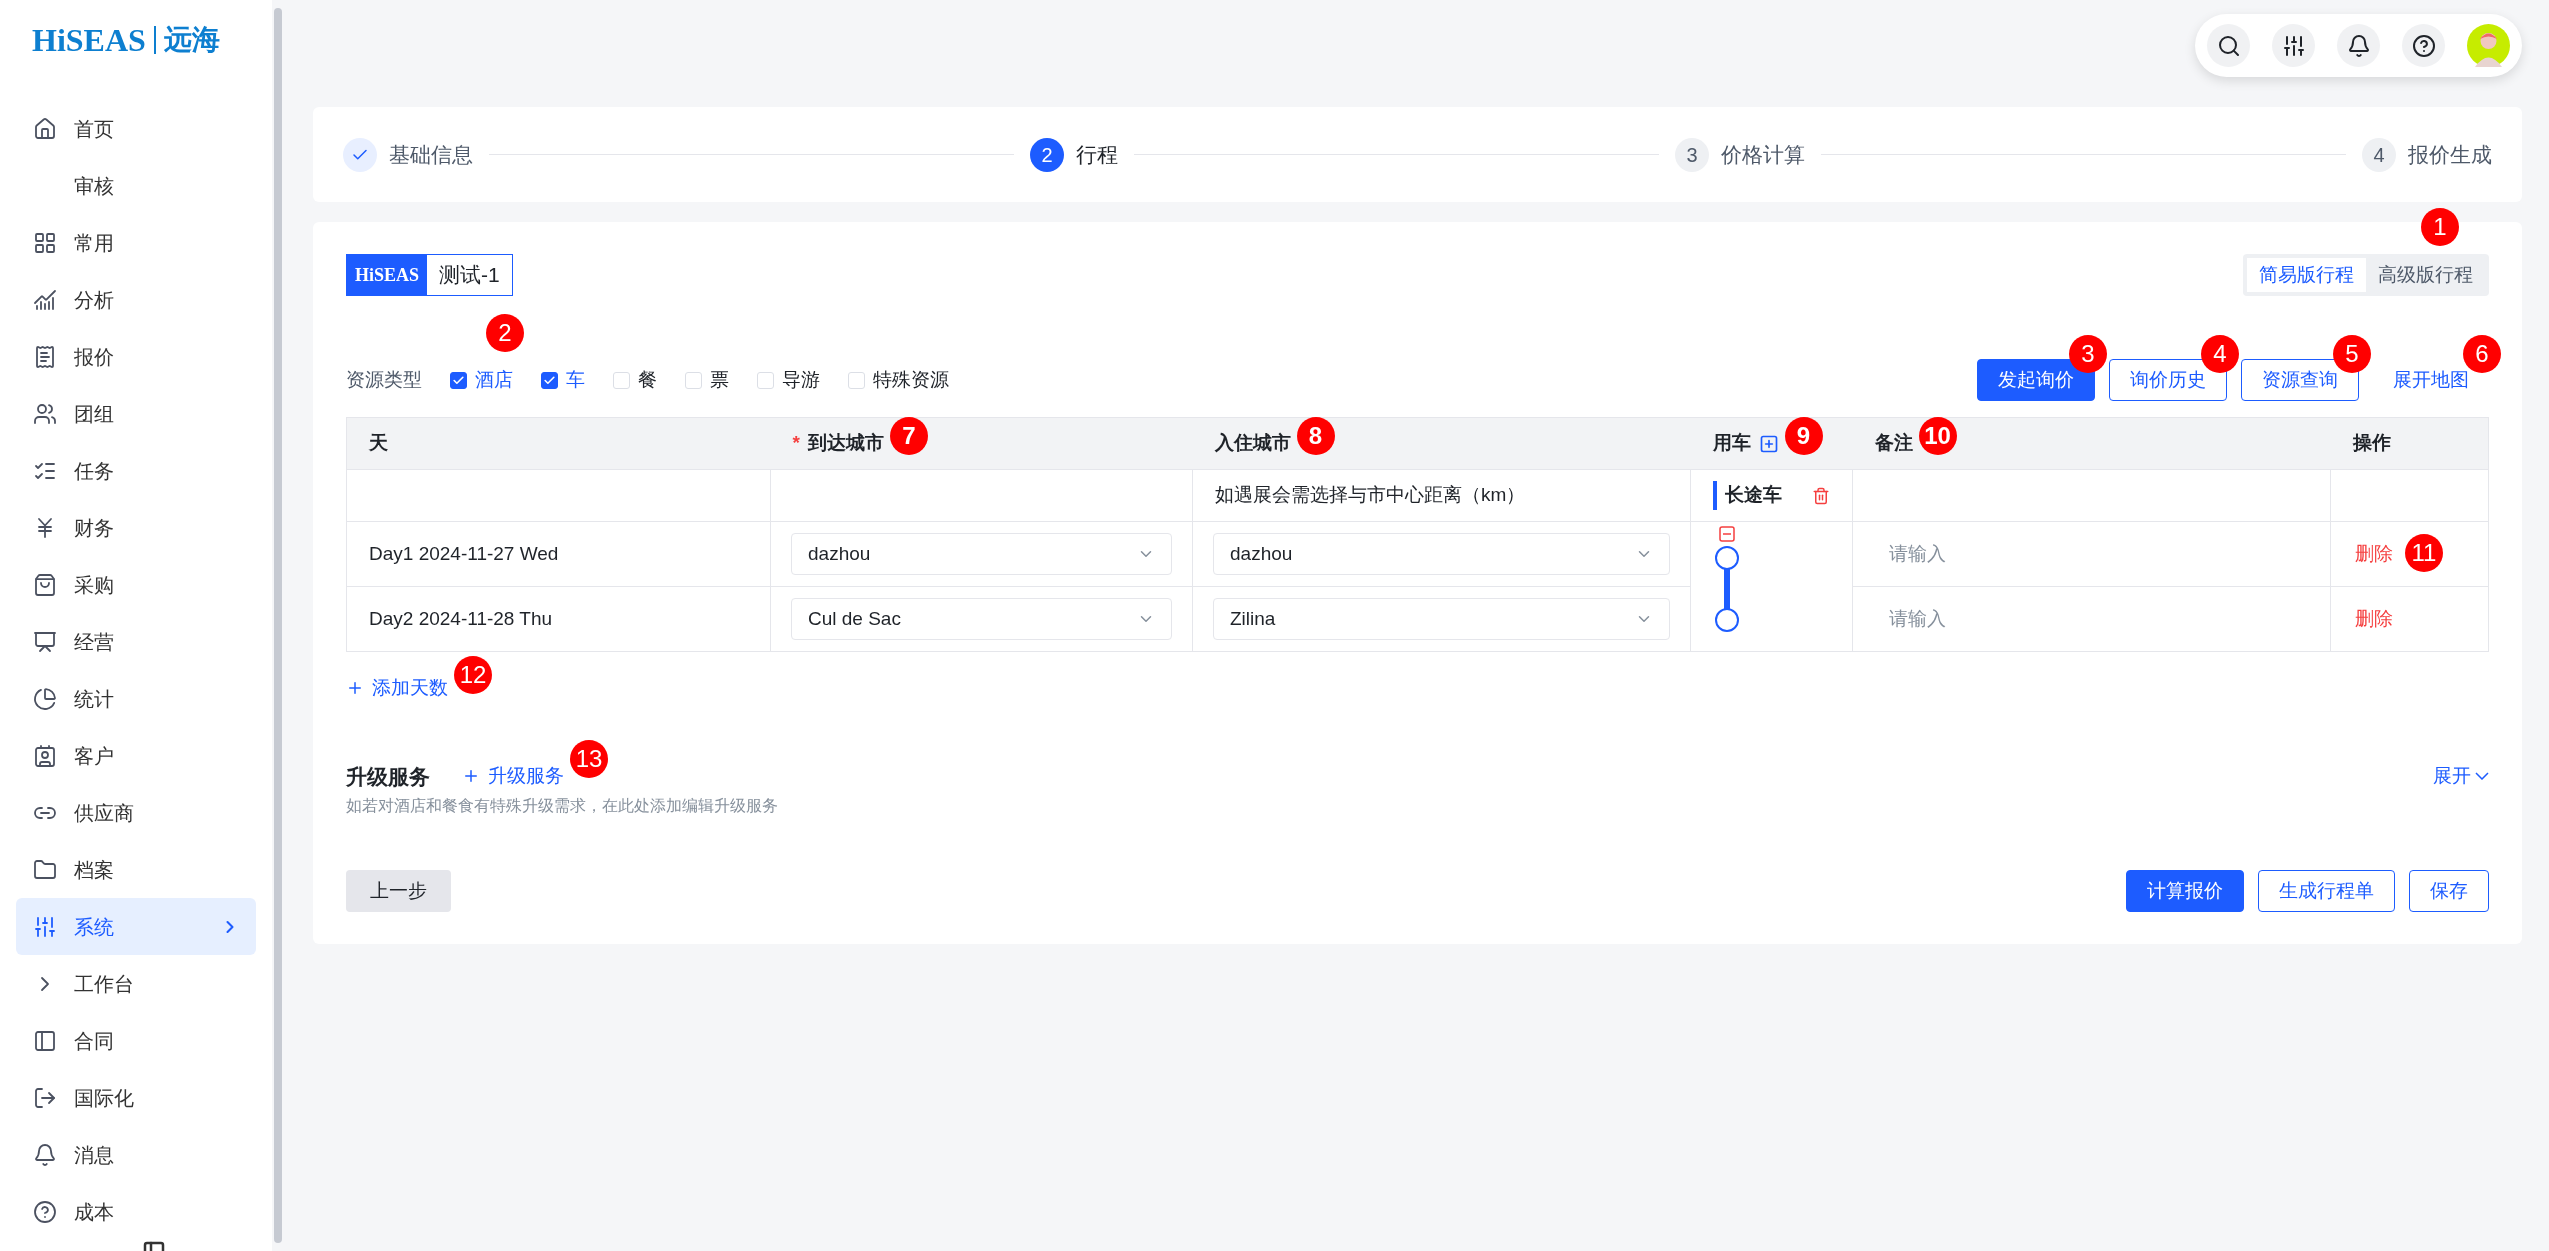  What do you see at coordinates (136, 812) in the screenshot?
I see `sidebar-item: 供应商` at bounding box center [136, 812].